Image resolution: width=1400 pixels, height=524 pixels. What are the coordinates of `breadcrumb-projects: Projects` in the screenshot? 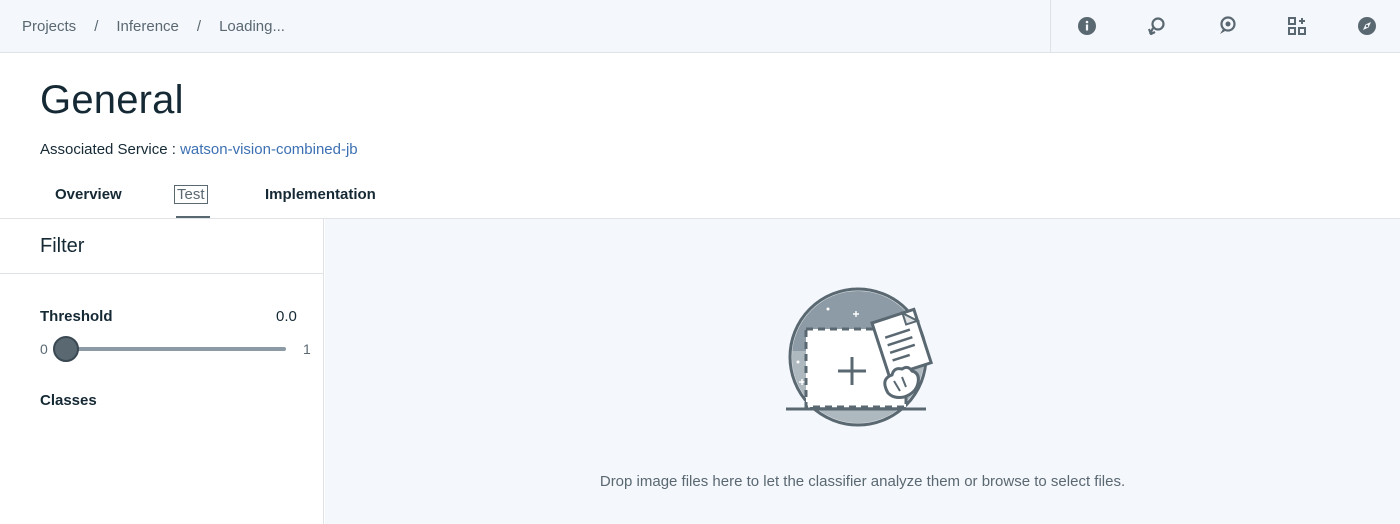 It's located at (49, 26).